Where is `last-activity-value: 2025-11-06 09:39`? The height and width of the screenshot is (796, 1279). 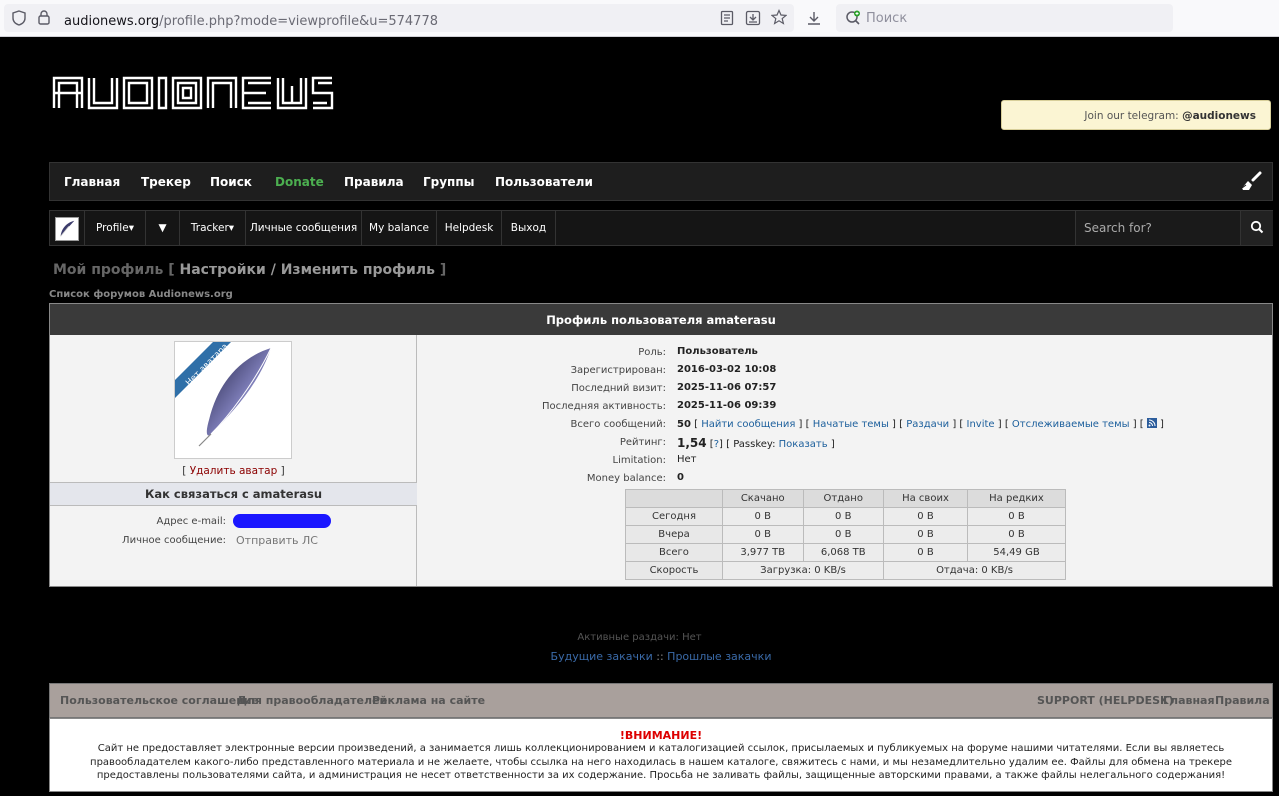 last-activity-value: 2025-11-06 09:39 is located at coordinates (727, 405).